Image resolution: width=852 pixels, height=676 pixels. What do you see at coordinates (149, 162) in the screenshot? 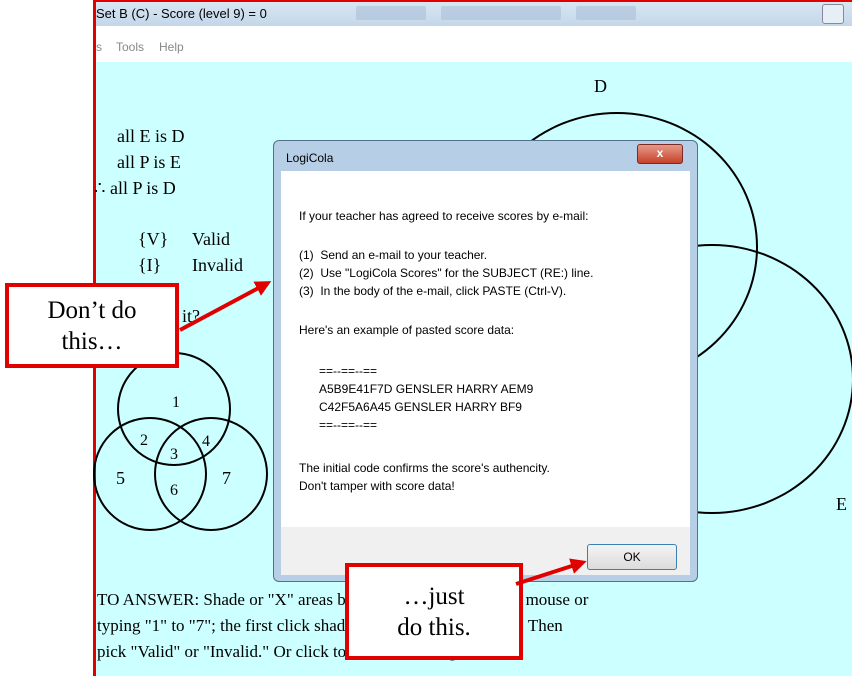
I see `premise-2: all P is E` at bounding box center [149, 162].